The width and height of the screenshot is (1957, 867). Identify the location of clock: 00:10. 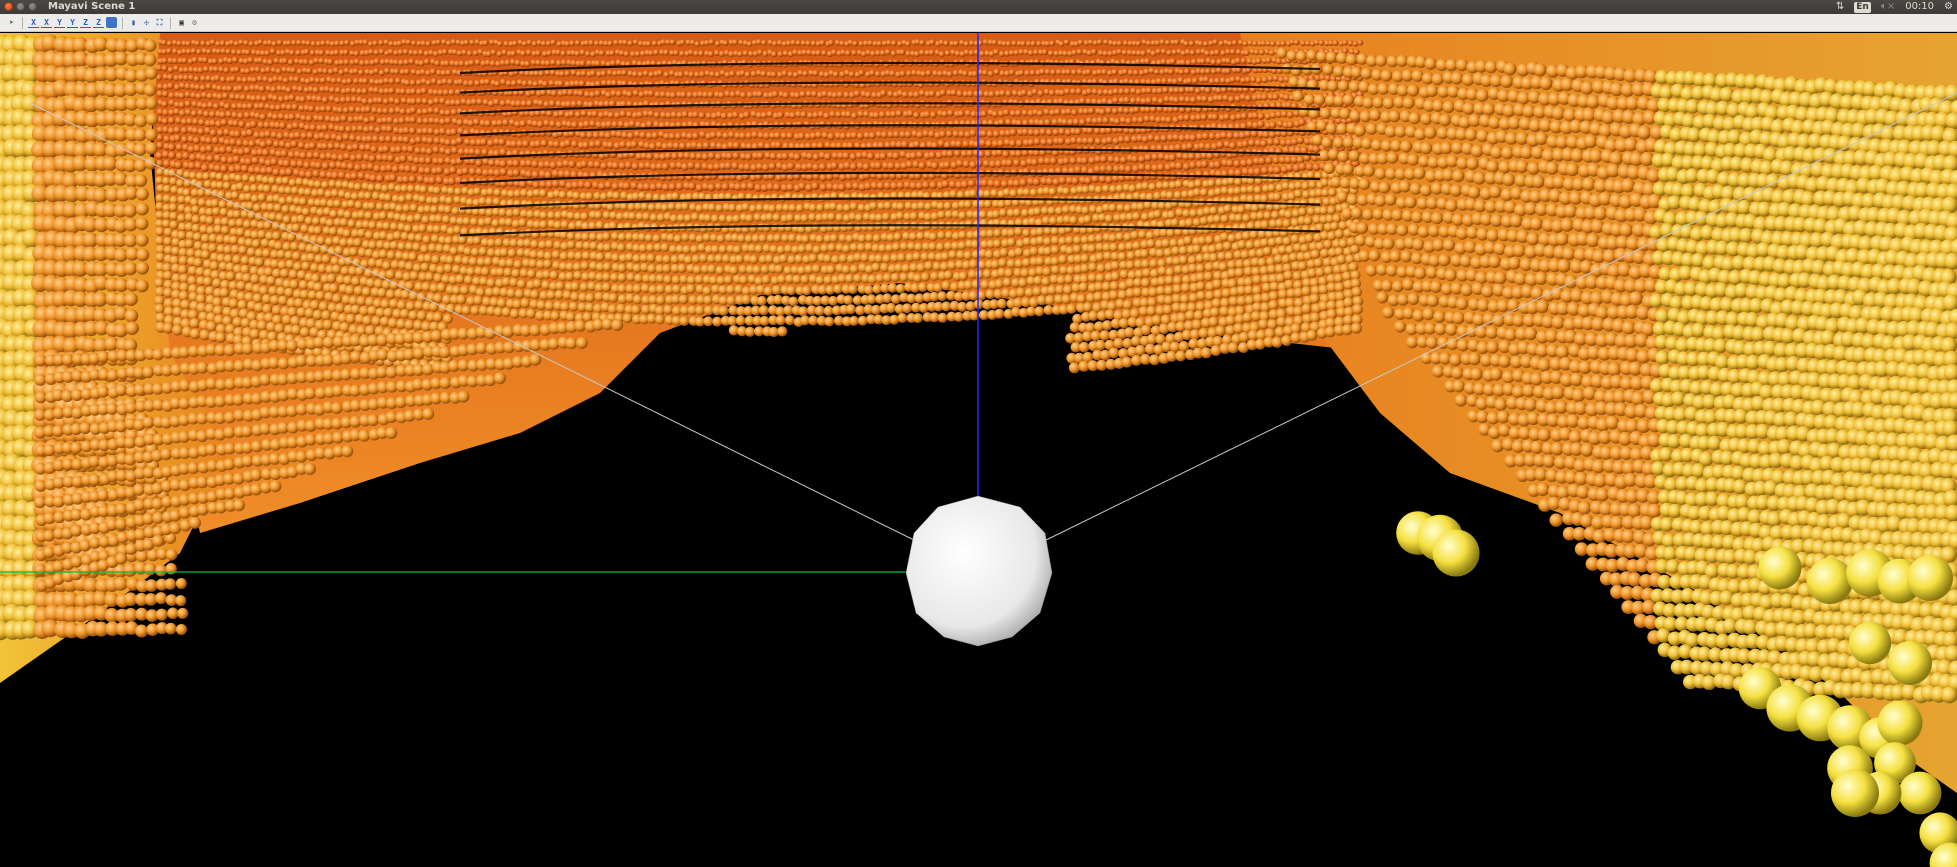
(1919, 7).